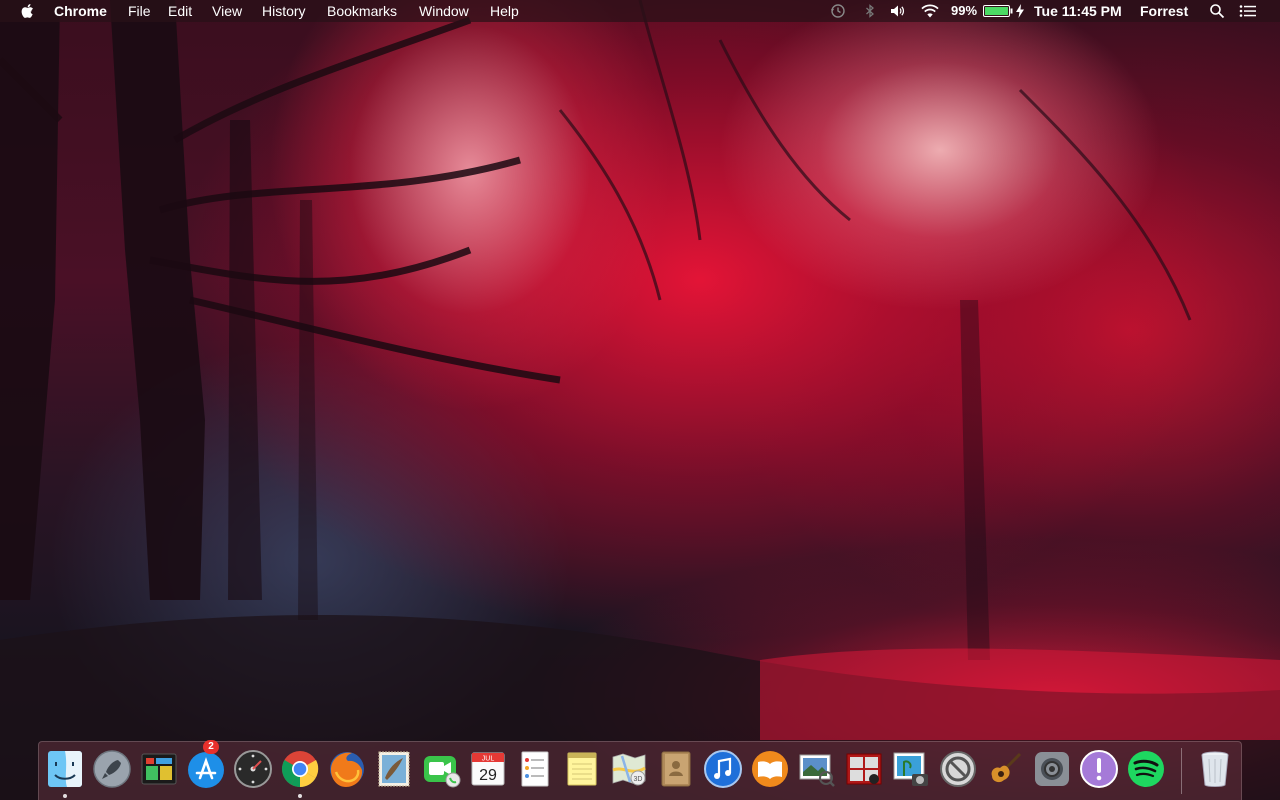 Image resolution: width=1280 pixels, height=800 pixels. What do you see at coordinates (284, 11) in the screenshot?
I see `menu-history: History` at bounding box center [284, 11].